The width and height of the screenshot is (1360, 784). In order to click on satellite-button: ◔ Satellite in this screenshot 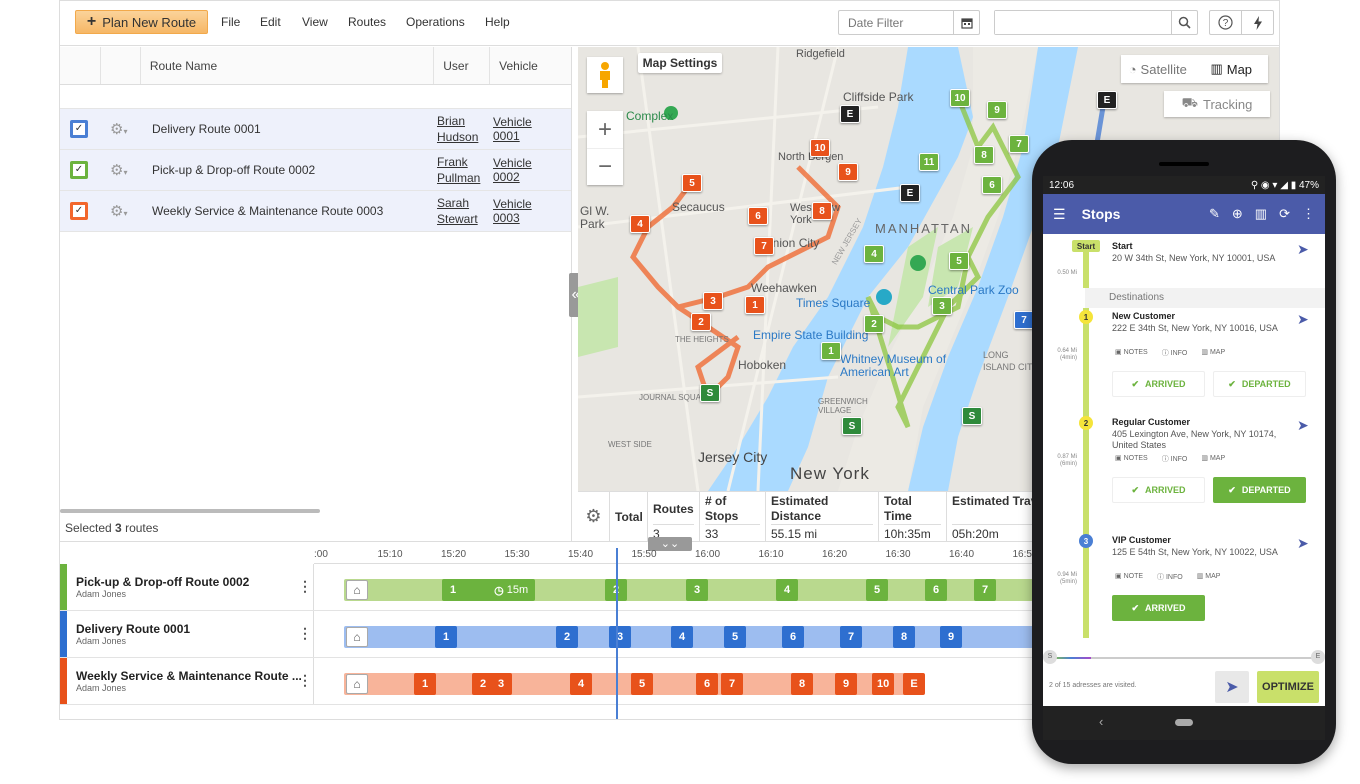, I will do `click(1158, 69)`.